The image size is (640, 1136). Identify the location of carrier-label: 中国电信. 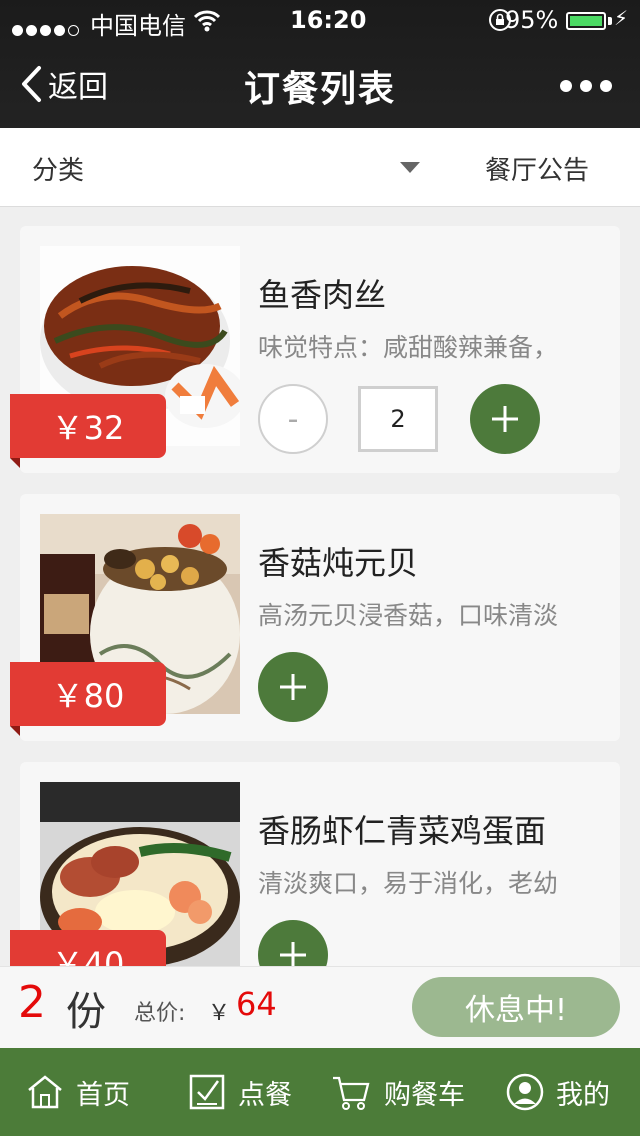
(138, 26).